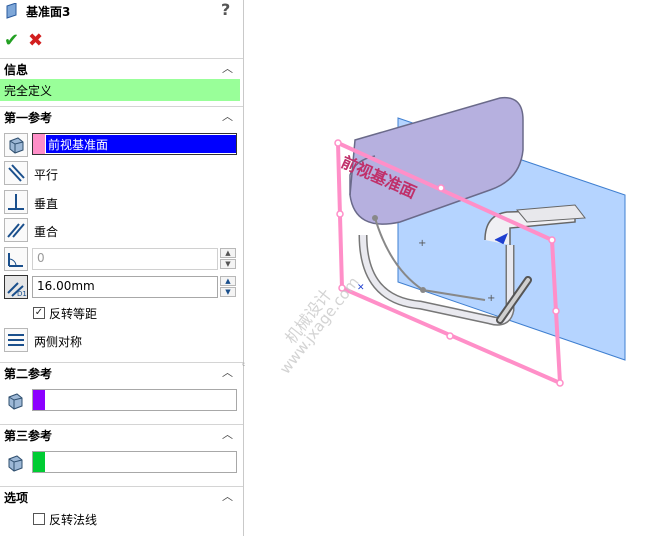 This screenshot has width=658, height=539. I want to click on first-ref-selected-item: 前视基准面, so click(141, 144).